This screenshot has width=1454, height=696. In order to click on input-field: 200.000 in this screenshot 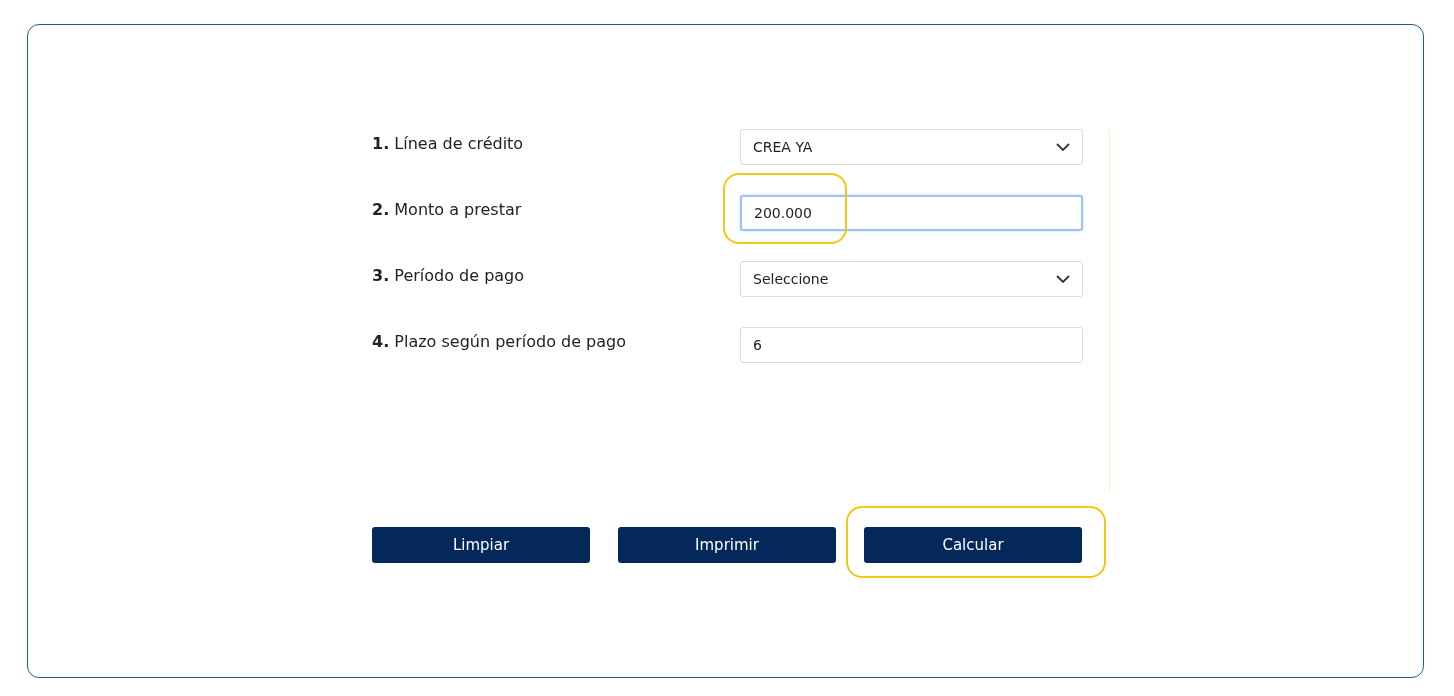, I will do `click(911, 213)`.